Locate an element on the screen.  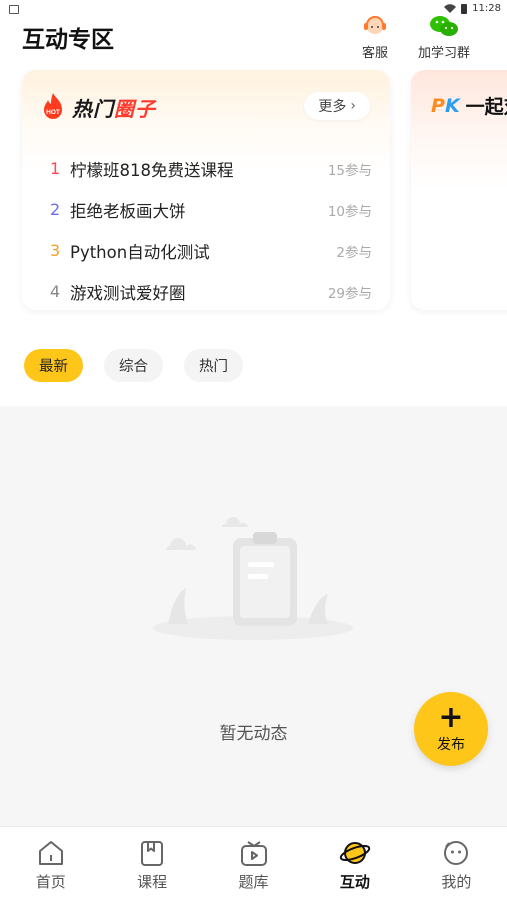
rank-number: 3 is located at coordinates (55, 250).